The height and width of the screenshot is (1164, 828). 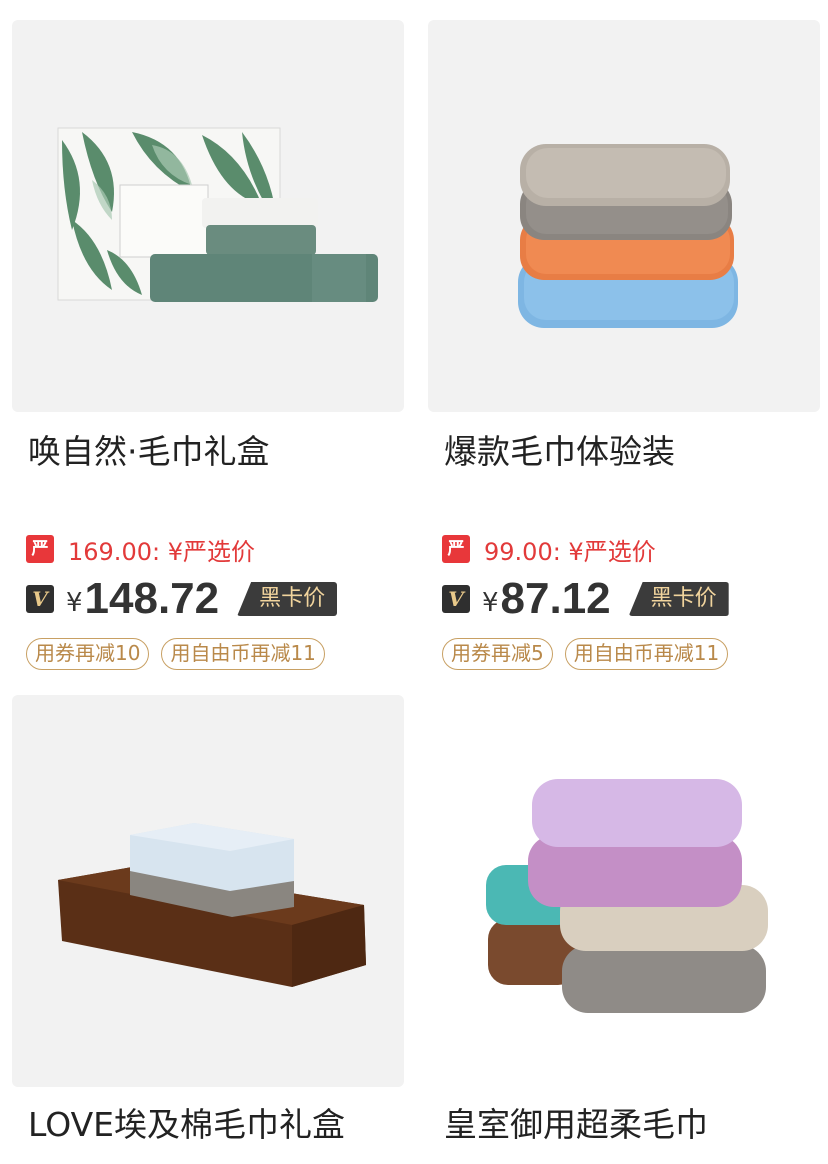 What do you see at coordinates (570, 551) in the screenshot?
I see `yanxuan-price: 99.00: ¥严选价` at bounding box center [570, 551].